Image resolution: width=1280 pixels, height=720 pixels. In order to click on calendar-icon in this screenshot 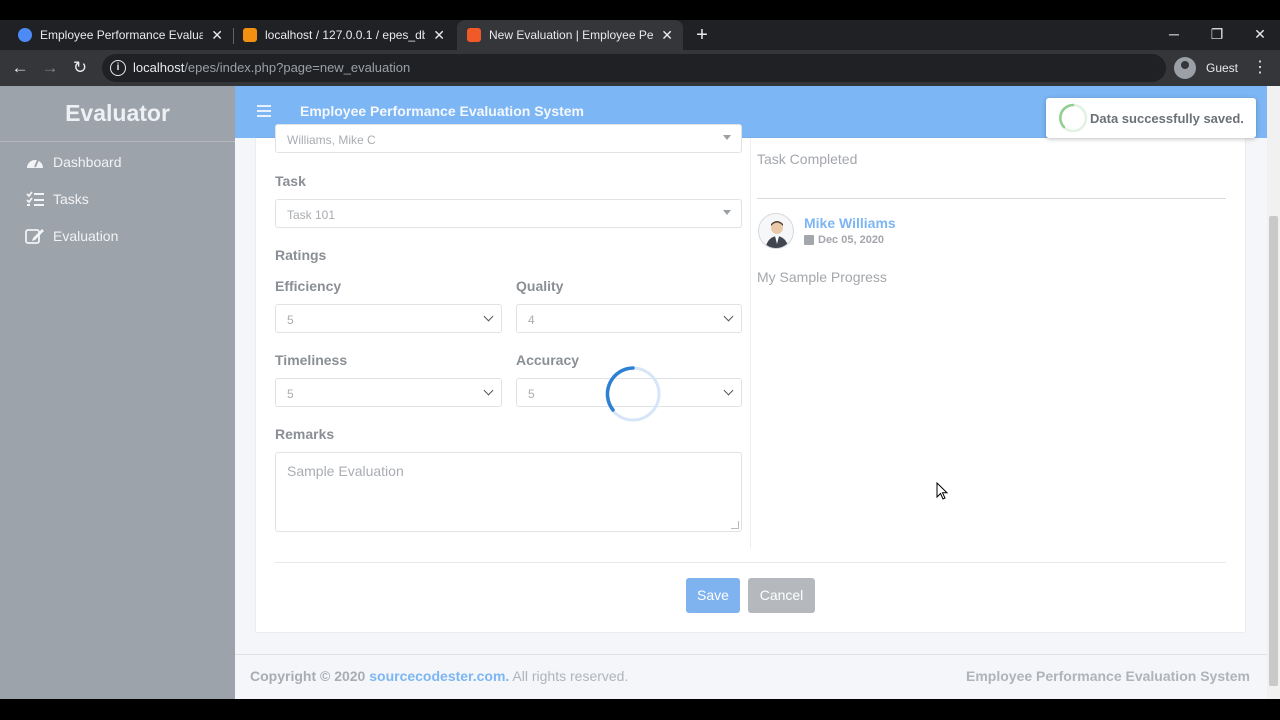, I will do `click(809, 240)`.